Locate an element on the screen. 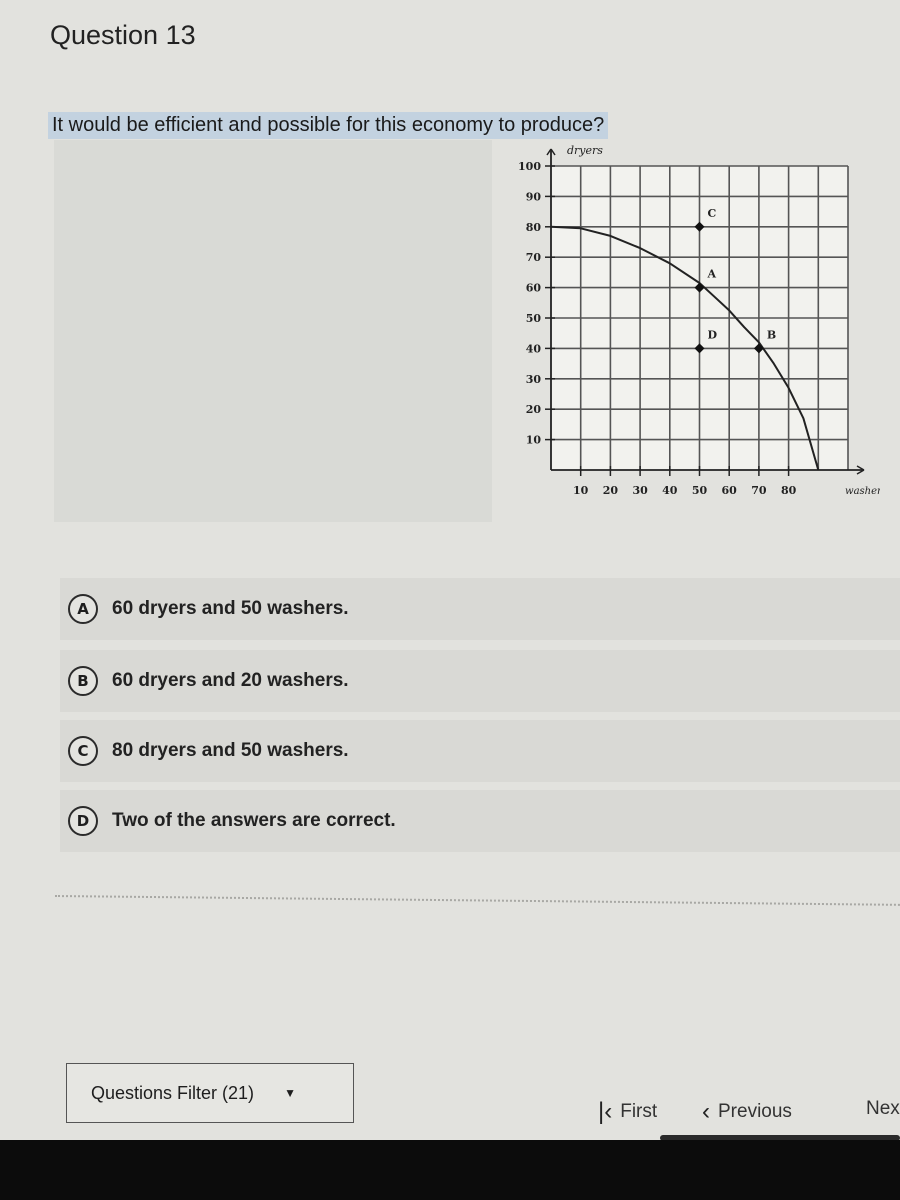 The height and width of the screenshot is (1200, 900). x-tick-label: 80 is located at coordinates (789, 490).